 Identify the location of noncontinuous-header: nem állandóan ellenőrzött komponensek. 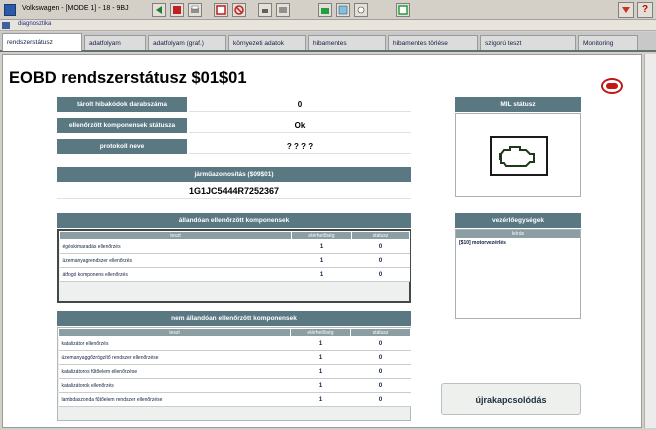
(234, 318).